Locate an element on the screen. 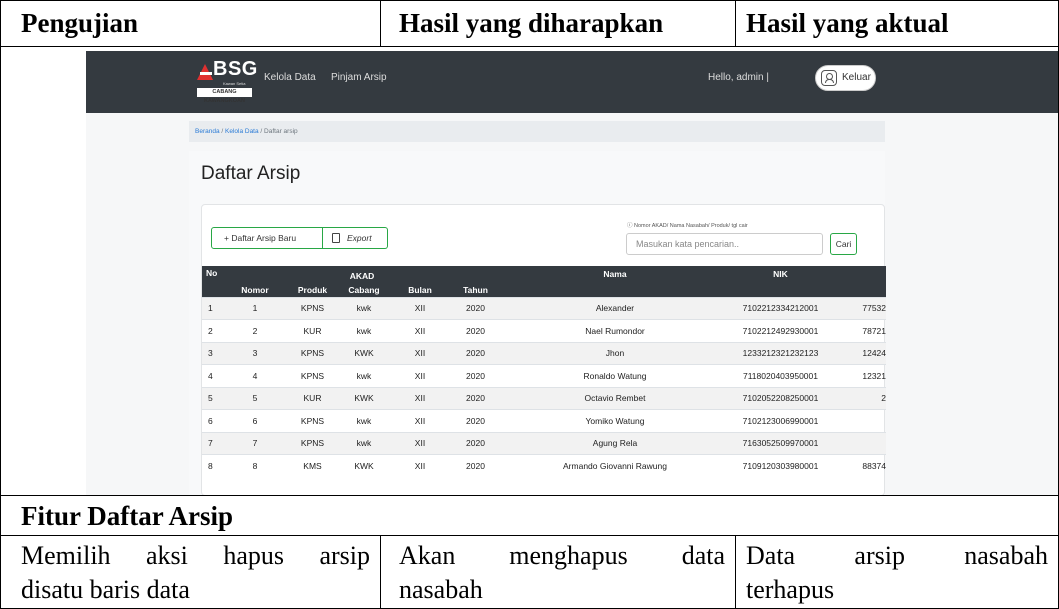 This screenshot has width=1059, height=609. col-nomor: Nomor is located at coordinates (255, 290).